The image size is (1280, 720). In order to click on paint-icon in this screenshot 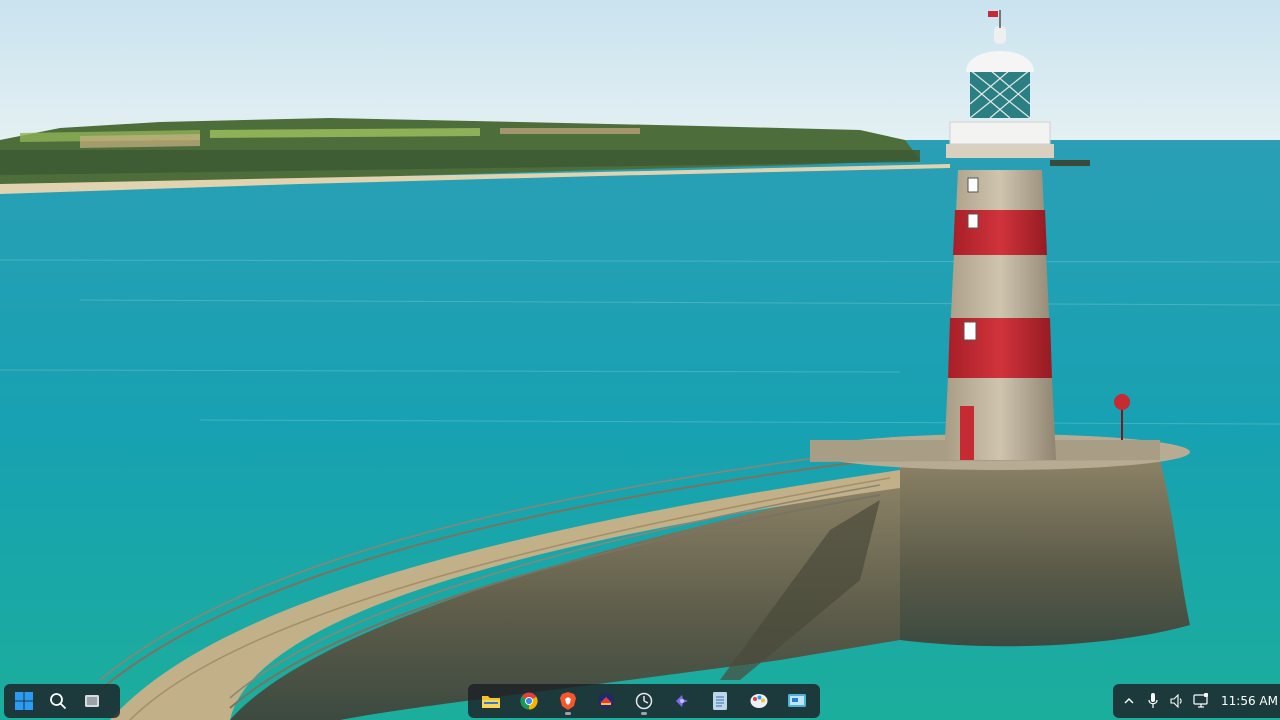, I will do `click(759, 701)`.